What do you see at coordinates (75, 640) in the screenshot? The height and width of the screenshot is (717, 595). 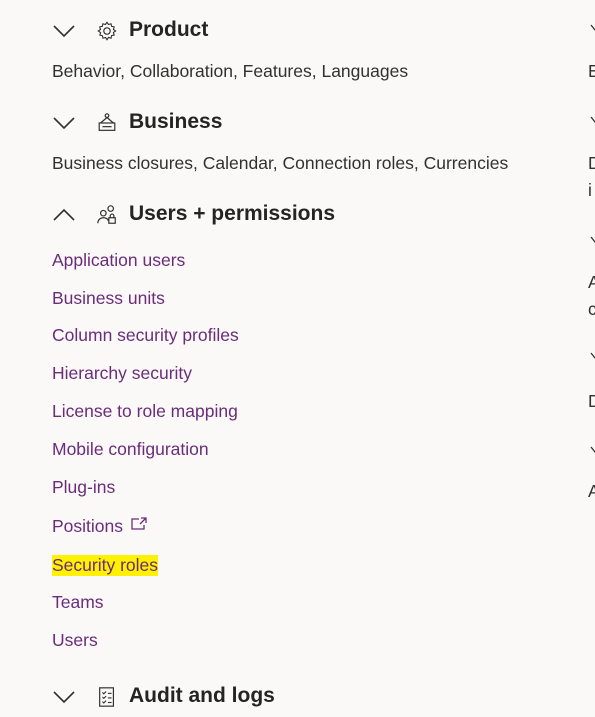 I see `link-users: Users` at bounding box center [75, 640].